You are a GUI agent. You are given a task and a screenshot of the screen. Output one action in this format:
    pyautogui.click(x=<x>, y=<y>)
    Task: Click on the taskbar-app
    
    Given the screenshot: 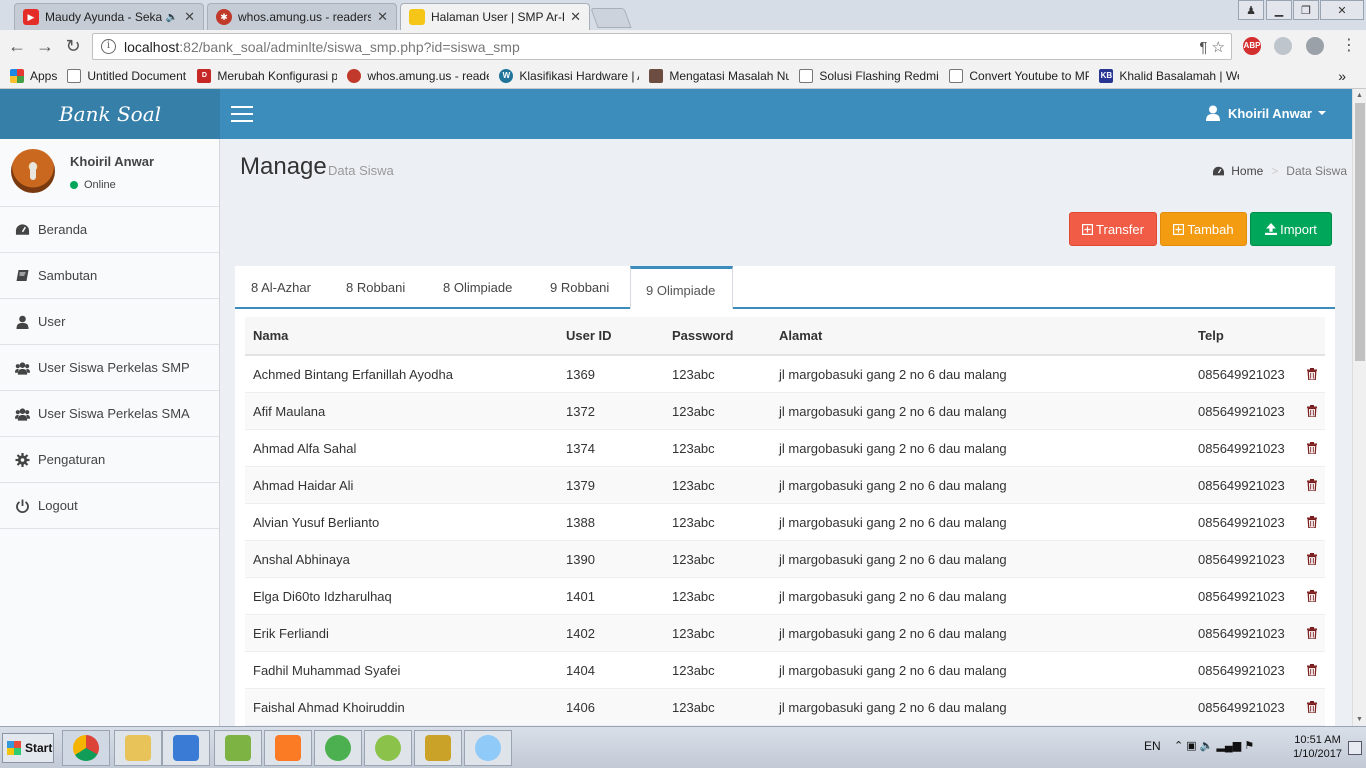 What is the action you would take?
    pyautogui.click(x=438, y=748)
    